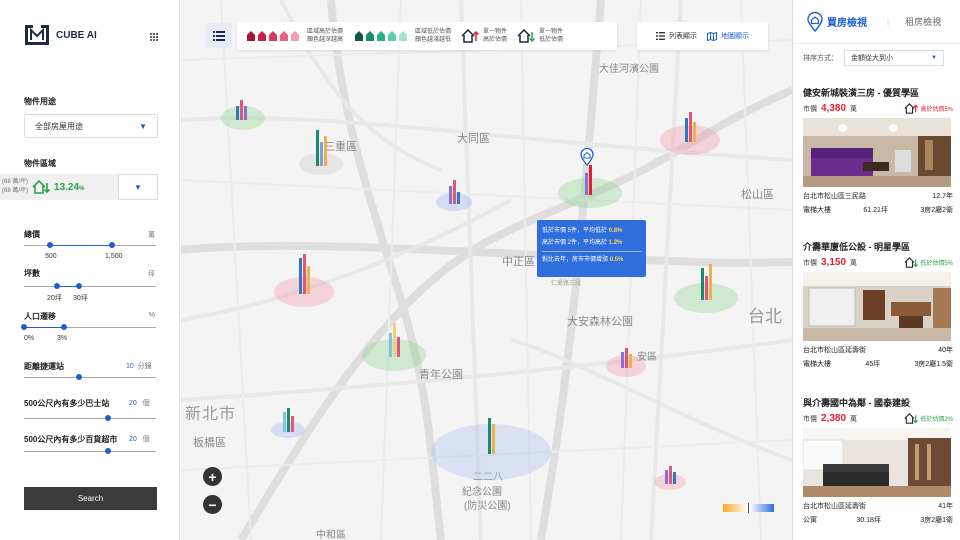  What do you see at coordinates (433, 32) in the screenshot?
I see `legend-low-text-1: 區域低於估價` at bounding box center [433, 32].